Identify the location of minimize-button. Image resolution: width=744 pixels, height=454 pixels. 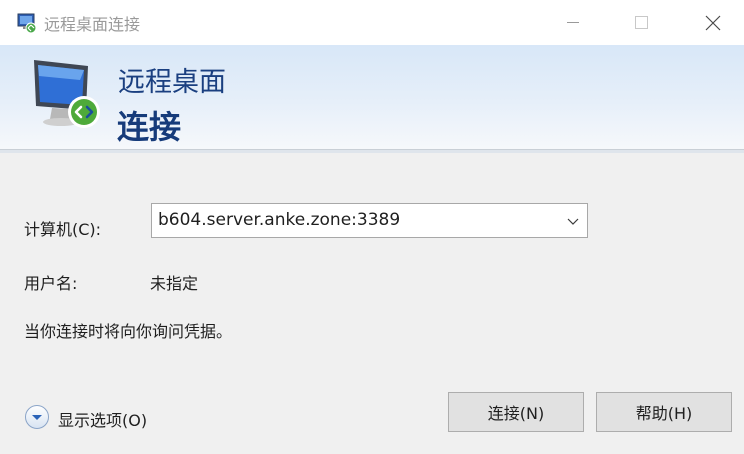
(573, 22).